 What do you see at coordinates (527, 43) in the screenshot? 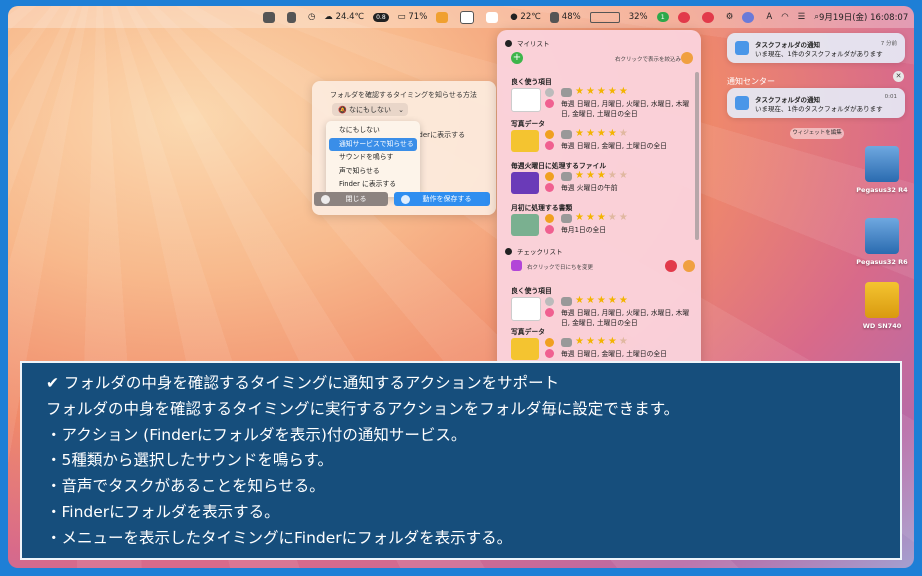
I see `mylist-header: マイリスト` at bounding box center [527, 43].